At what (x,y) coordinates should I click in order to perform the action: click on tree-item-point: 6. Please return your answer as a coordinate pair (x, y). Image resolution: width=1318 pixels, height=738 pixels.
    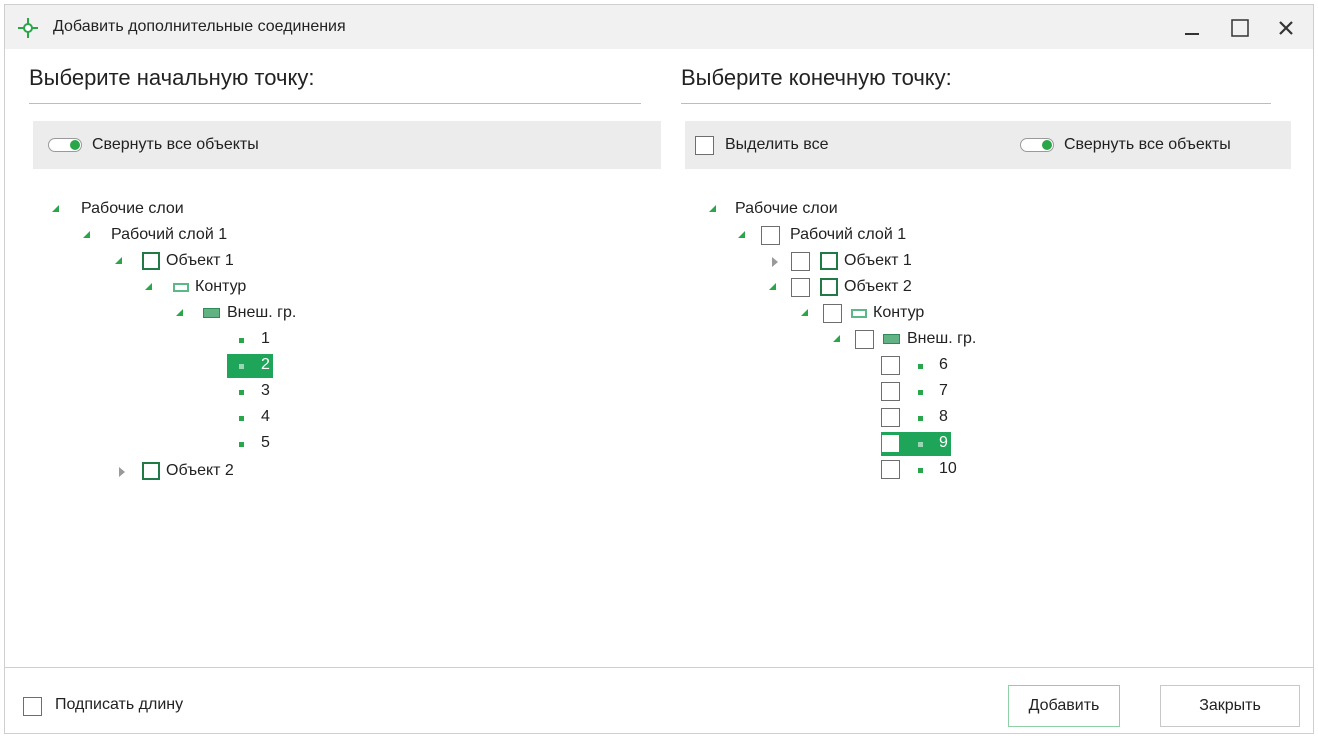
    Looking at the image, I should click on (931, 366).